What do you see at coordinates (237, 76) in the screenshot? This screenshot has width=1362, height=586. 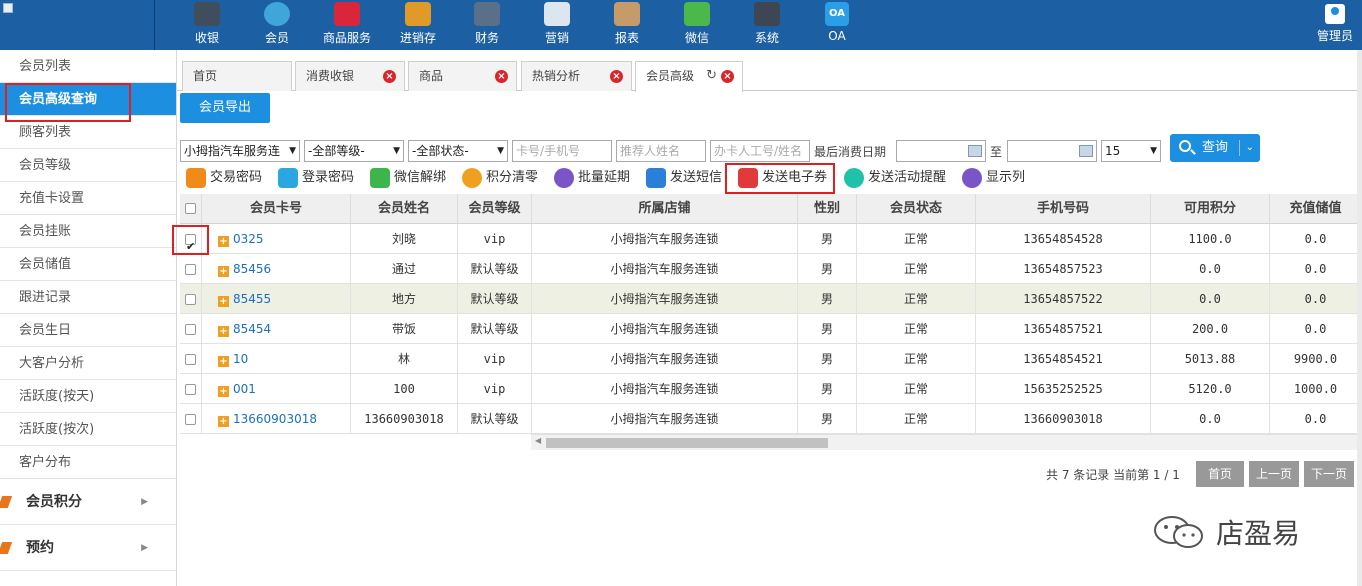 I see `tab-item: 首页` at bounding box center [237, 76].